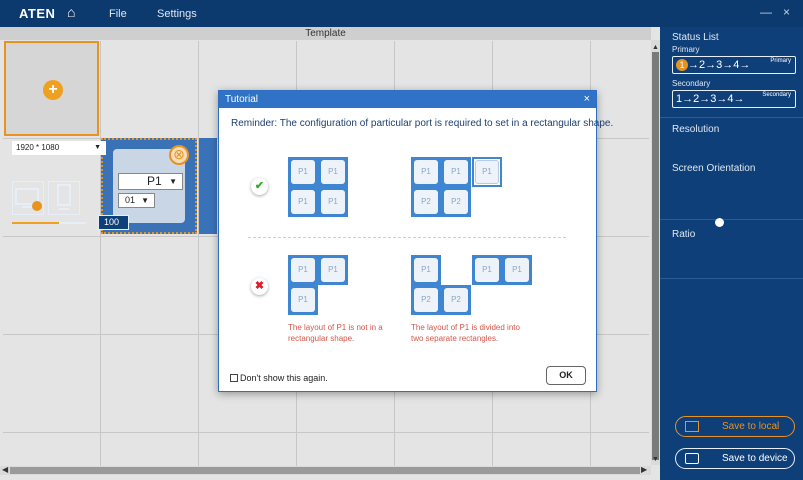 The image size is (803, 480). I want to click on monitor-portrait-icon, so click(64, 197).